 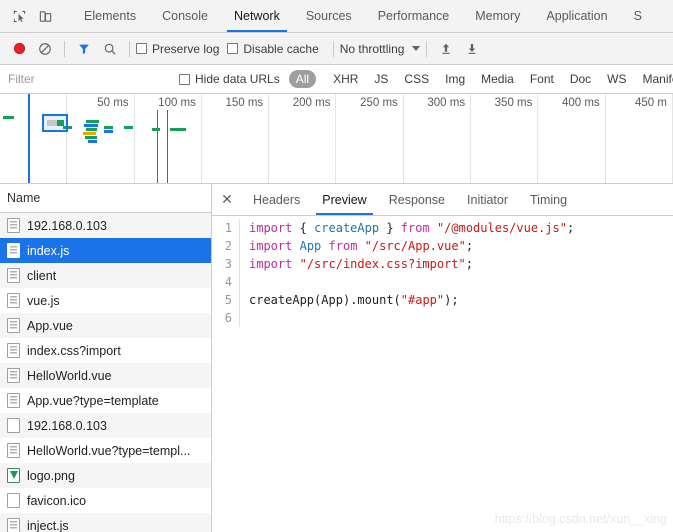 I want to click on resource-type-doc: Doc, so click(x=580, y=79).